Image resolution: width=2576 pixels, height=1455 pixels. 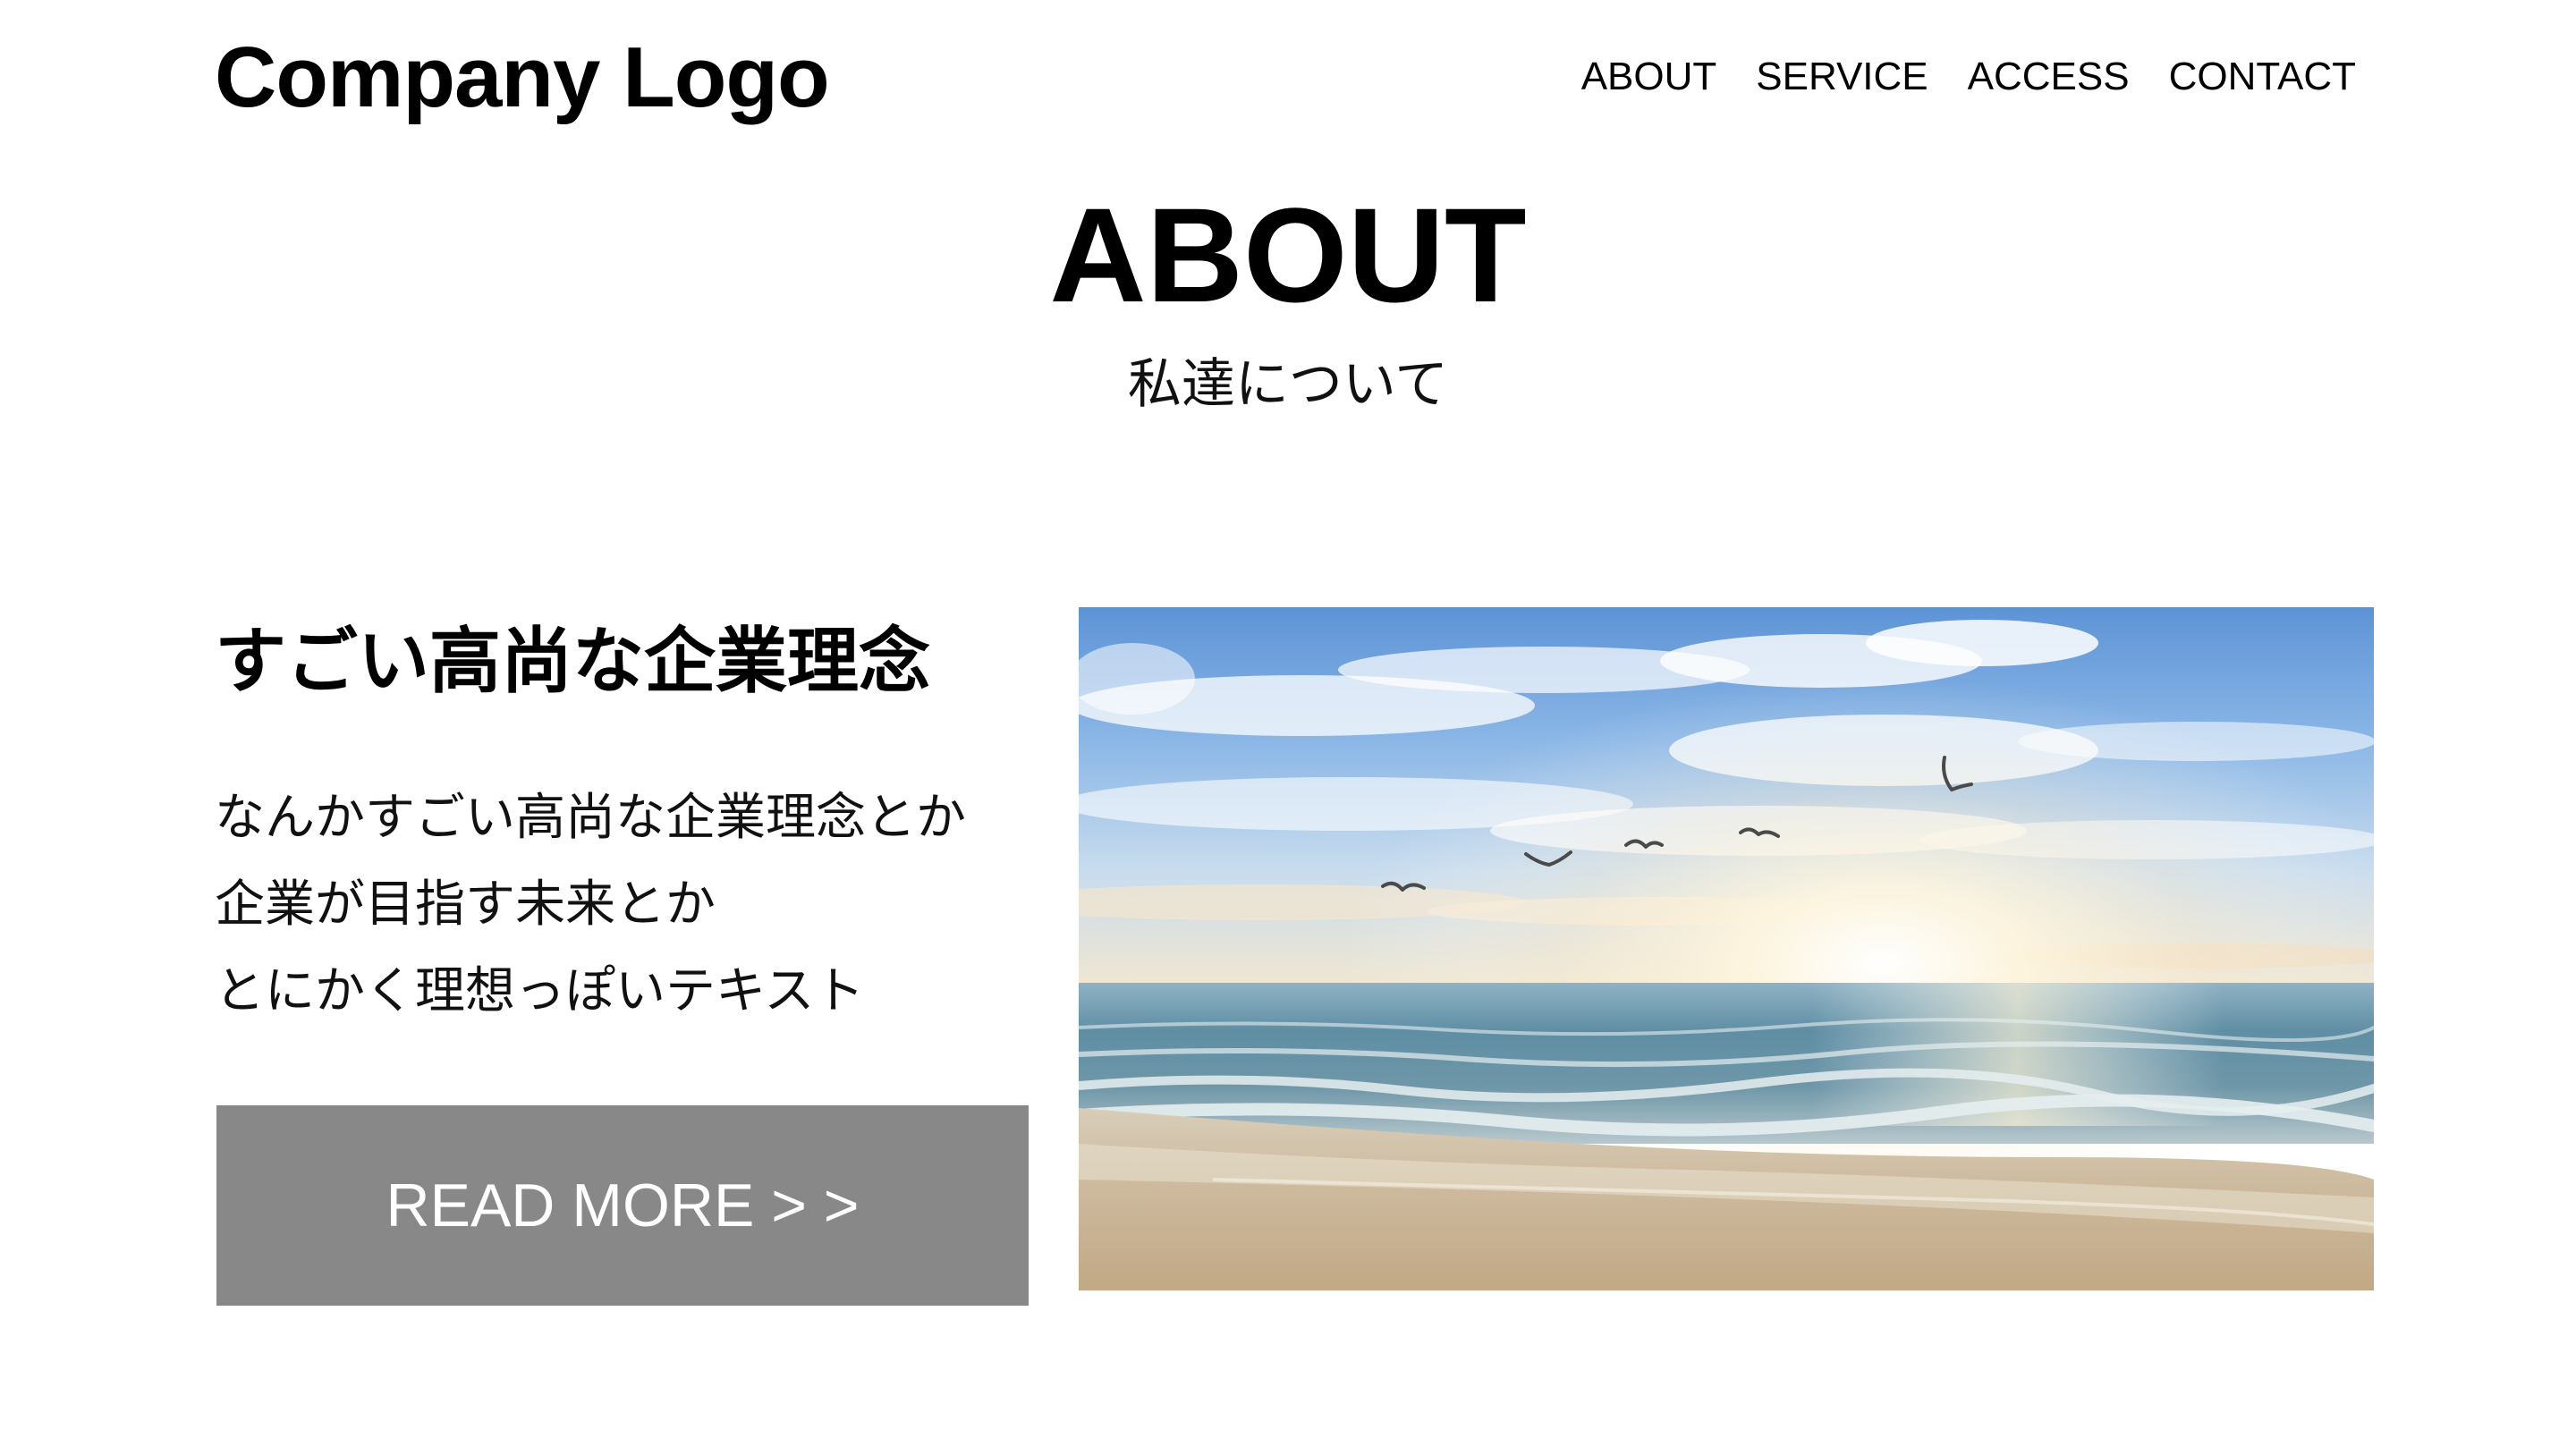 I want to click on about-body-line: なんかすごい高尚な企業理念とか, so click(x=590, y=818).